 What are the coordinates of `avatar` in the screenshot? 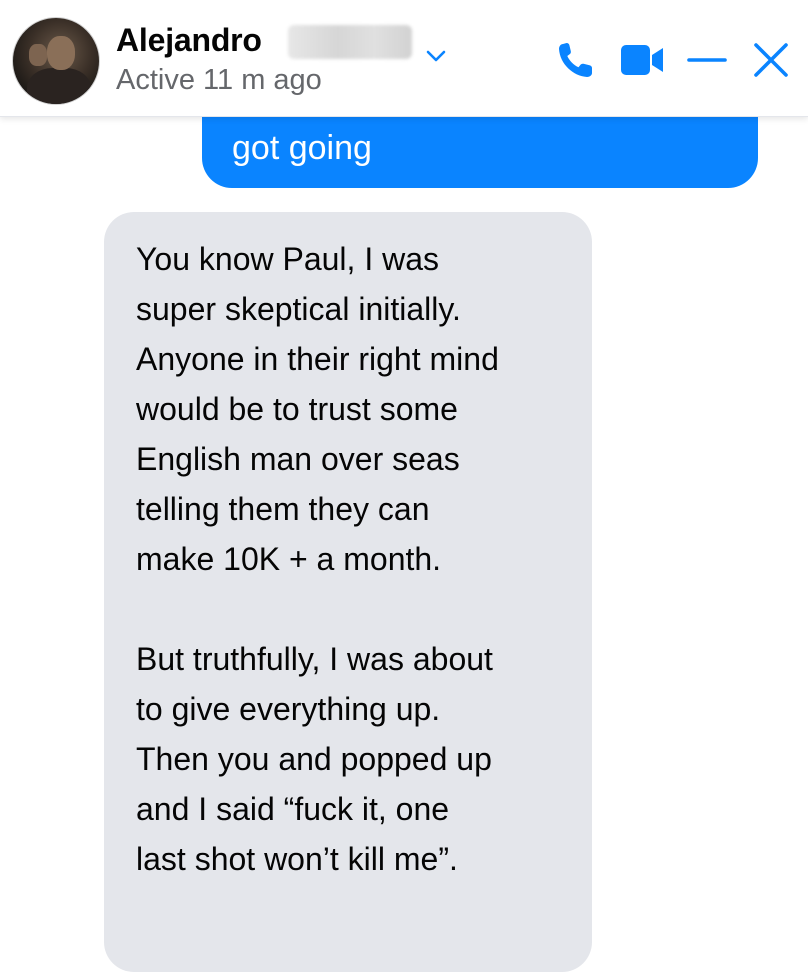 It's located at (56, 61).